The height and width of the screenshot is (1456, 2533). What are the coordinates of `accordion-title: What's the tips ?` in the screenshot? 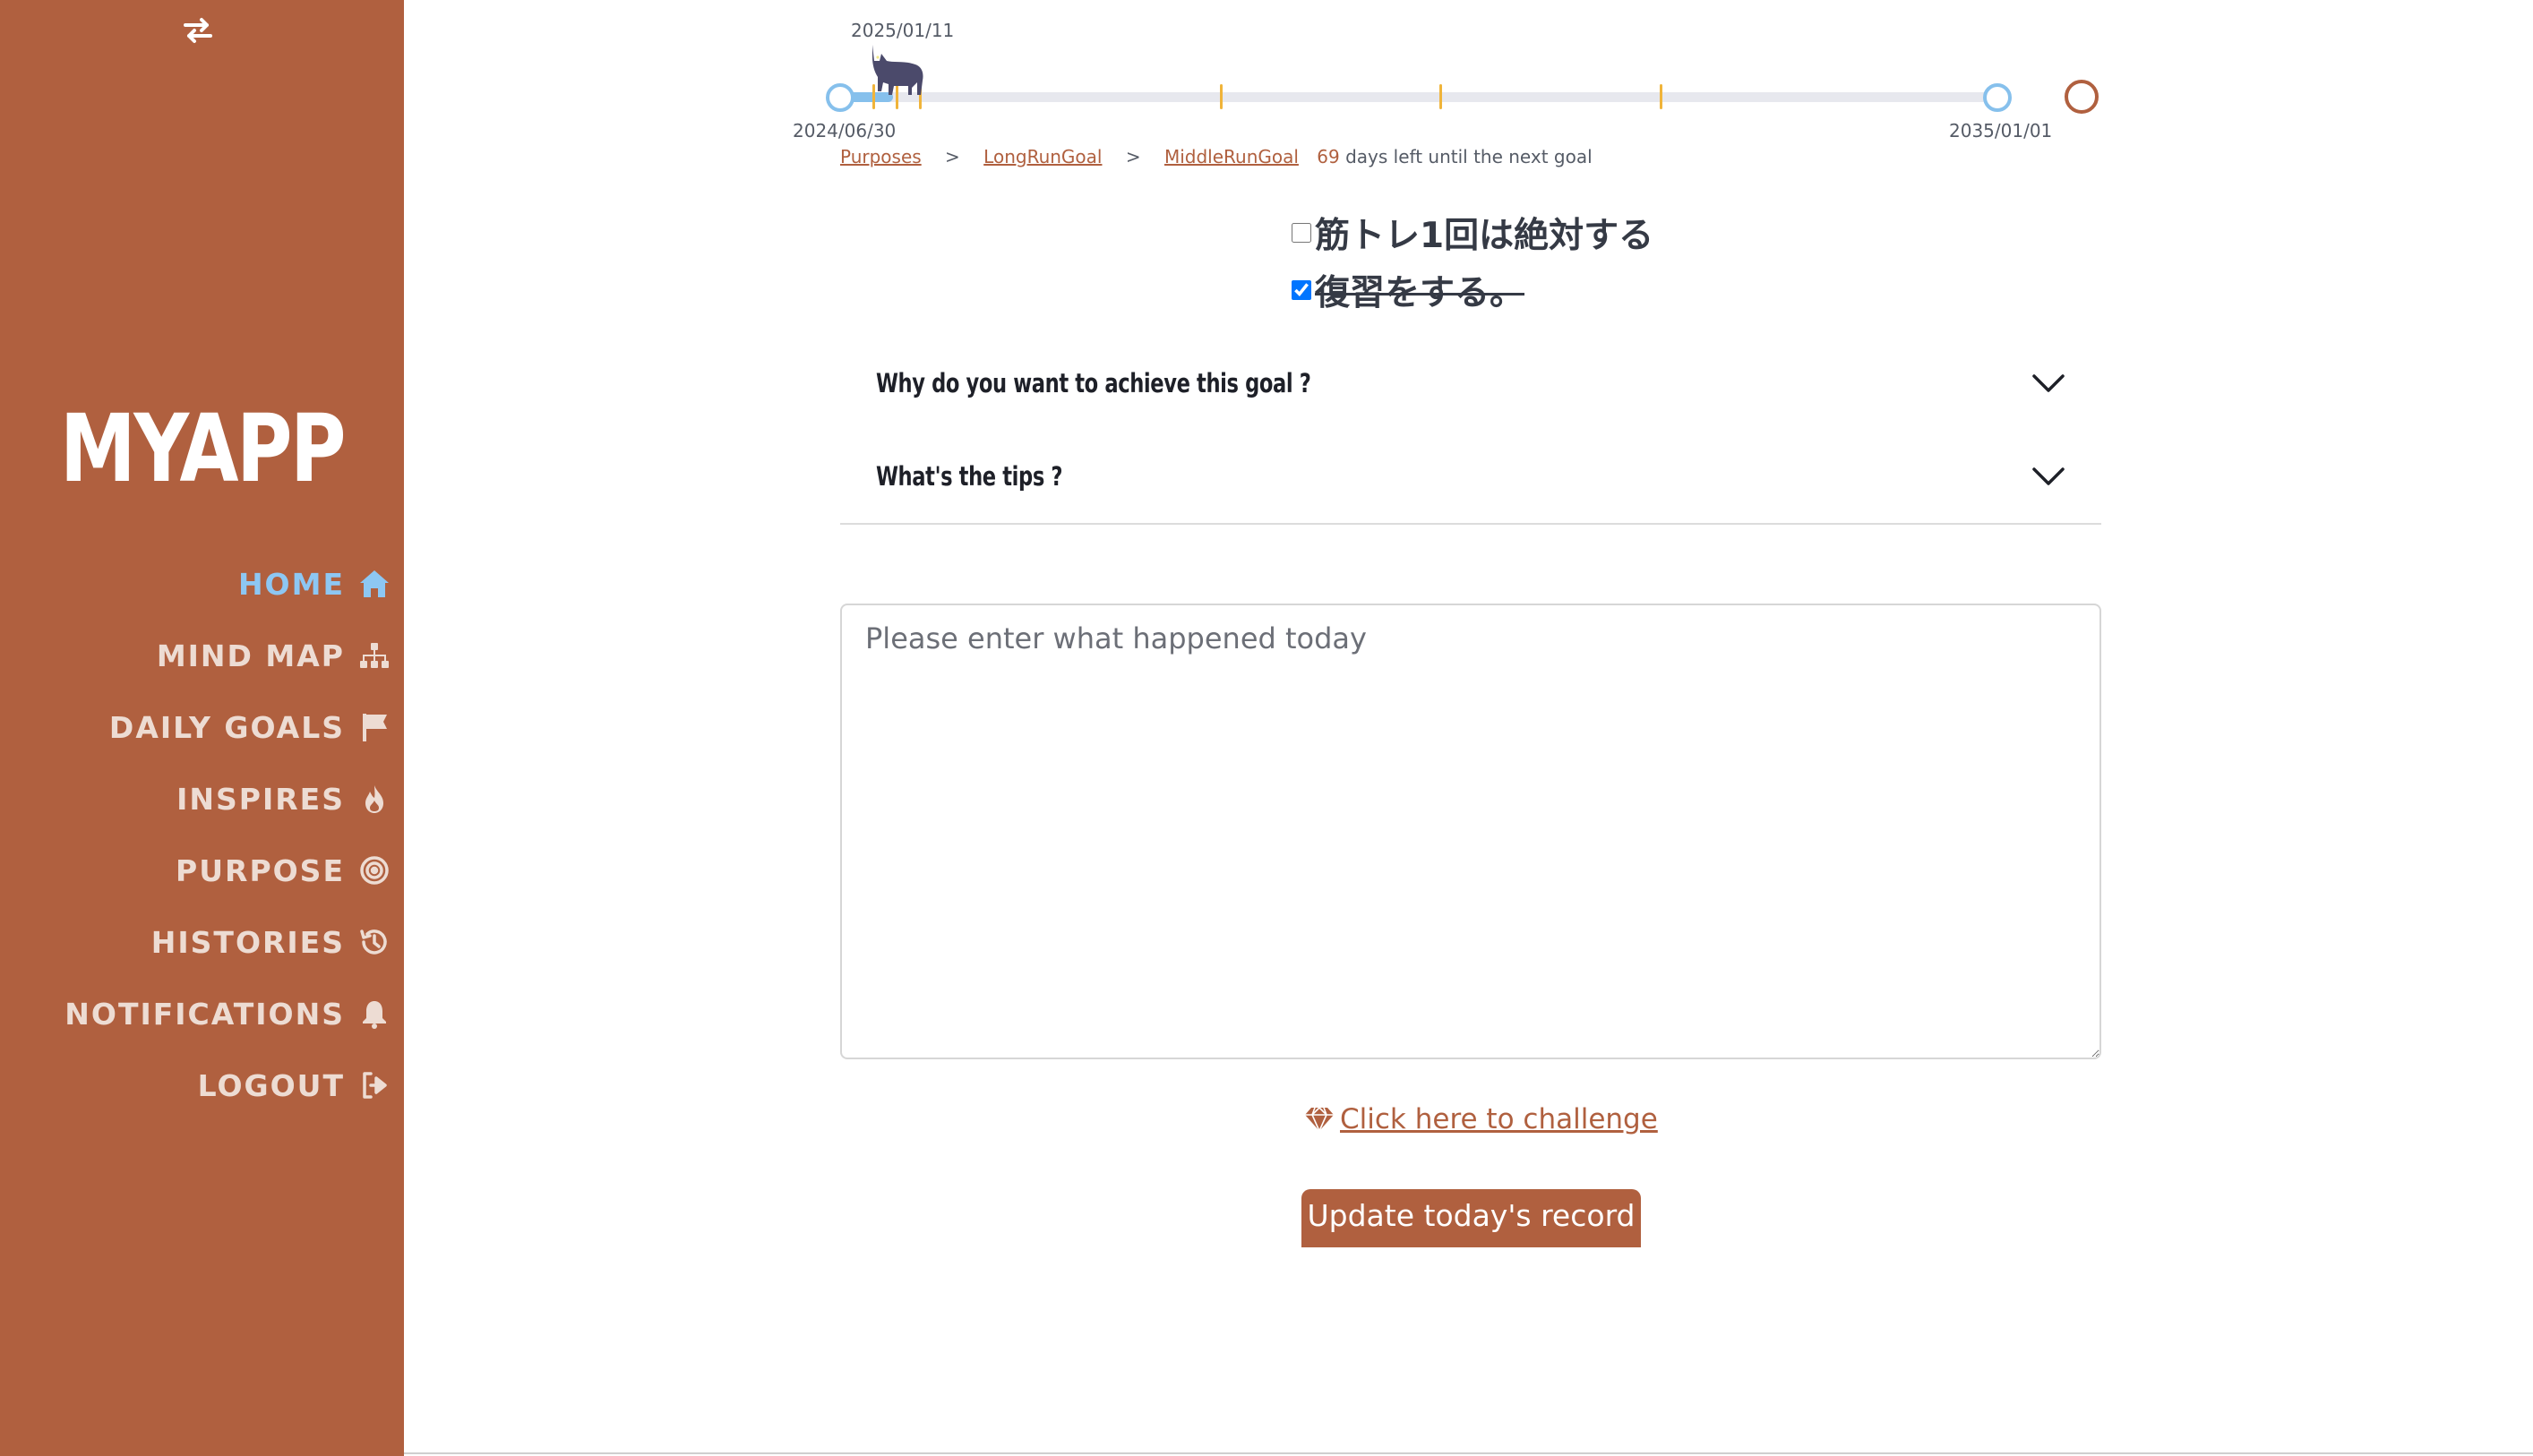 It's located at (970, 476).